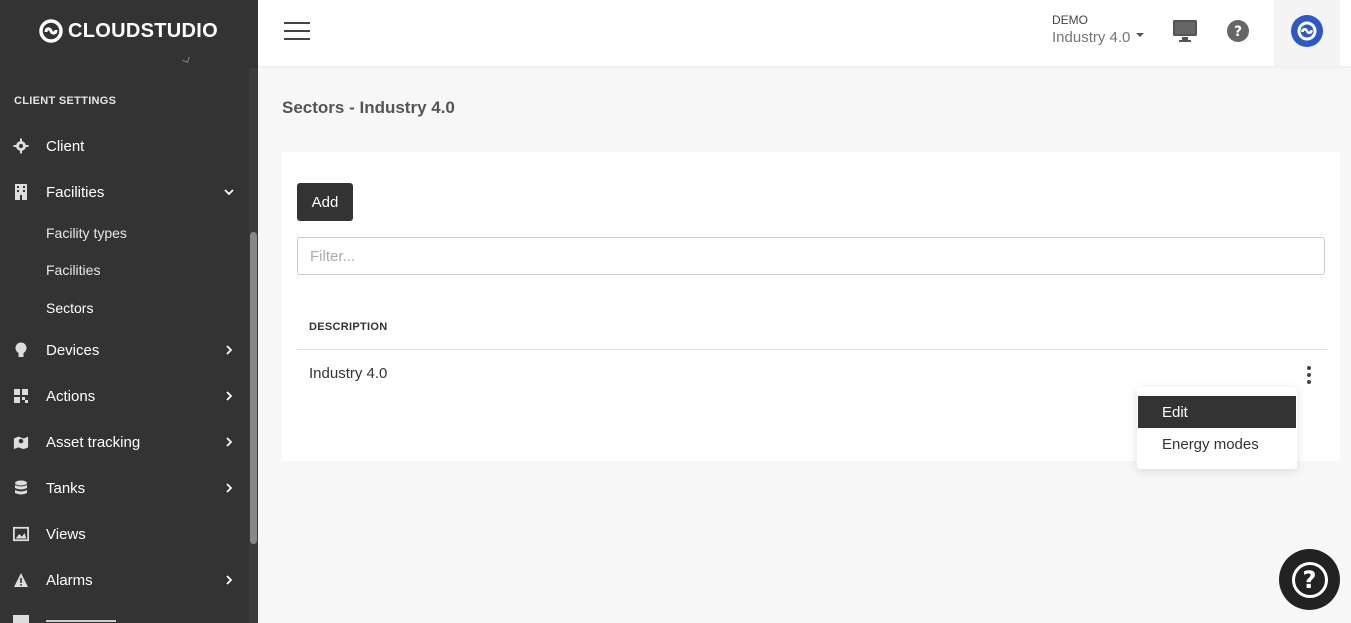 This screenshot has width=1351, height=623. I want to click on sidebar-item-label: Facilities, so click(75, 192).